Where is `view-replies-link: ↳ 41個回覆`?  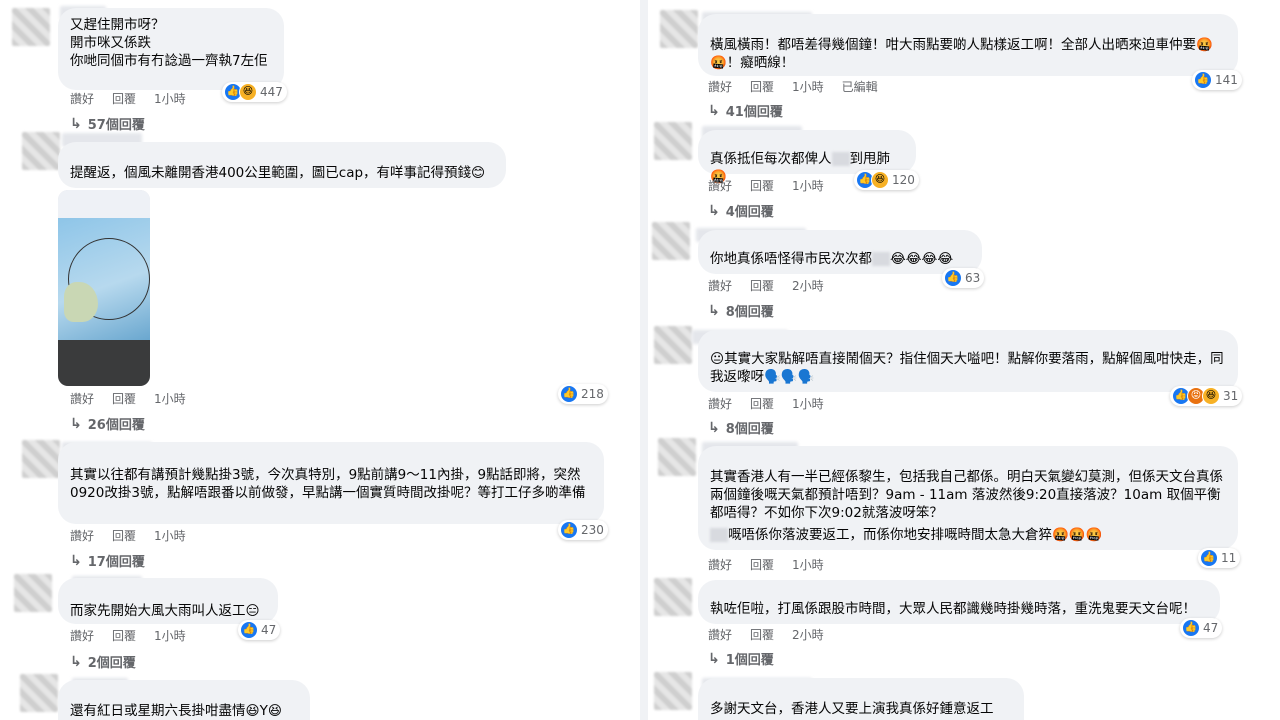
view-replies-link: ↳ 41個回覆 is located at coordinates (745, 111).